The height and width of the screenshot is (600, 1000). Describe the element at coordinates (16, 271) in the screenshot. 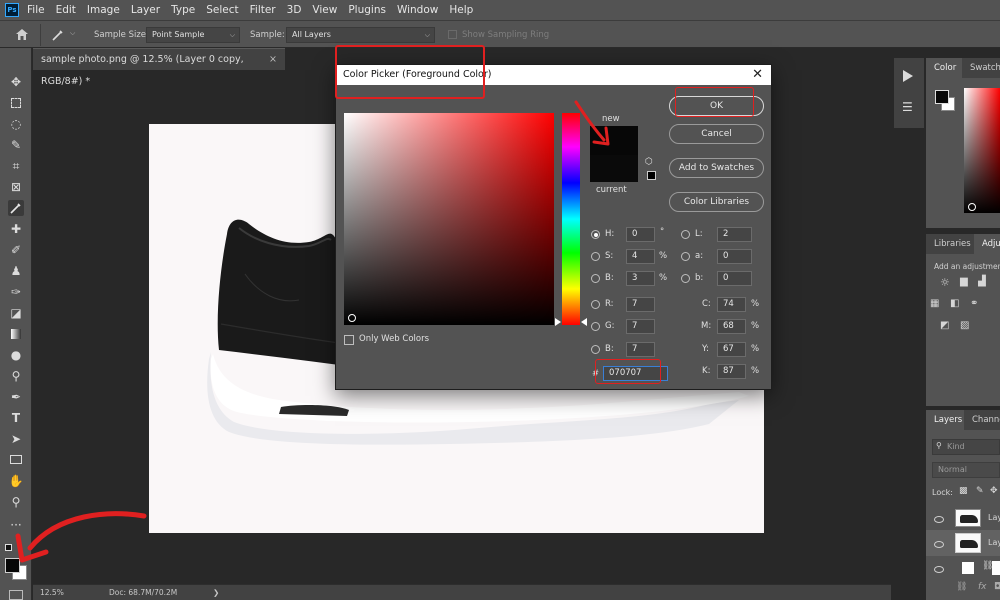

I see `clone-stamp-tool-icon: ♟` at that location.